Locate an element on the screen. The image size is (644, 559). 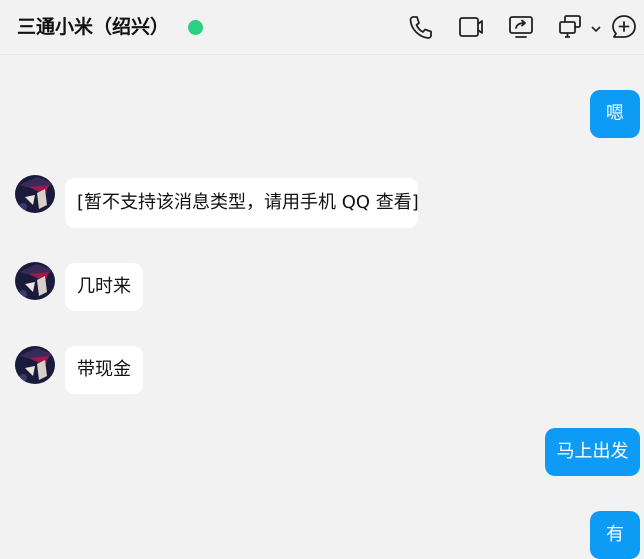
message-bubble-incoming: 带现金 is located at coordinates (104, 370).